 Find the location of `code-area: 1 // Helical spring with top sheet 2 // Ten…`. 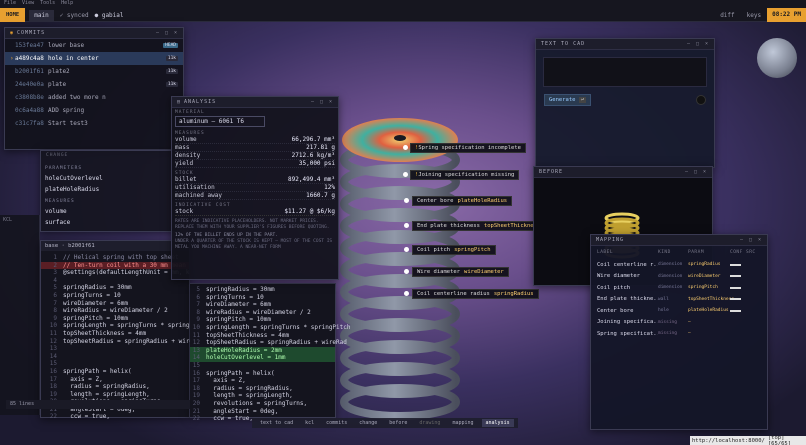

code-area: 1 // Helical spring with top sheet 2 // Ten… is located at coordinates (124, 336).